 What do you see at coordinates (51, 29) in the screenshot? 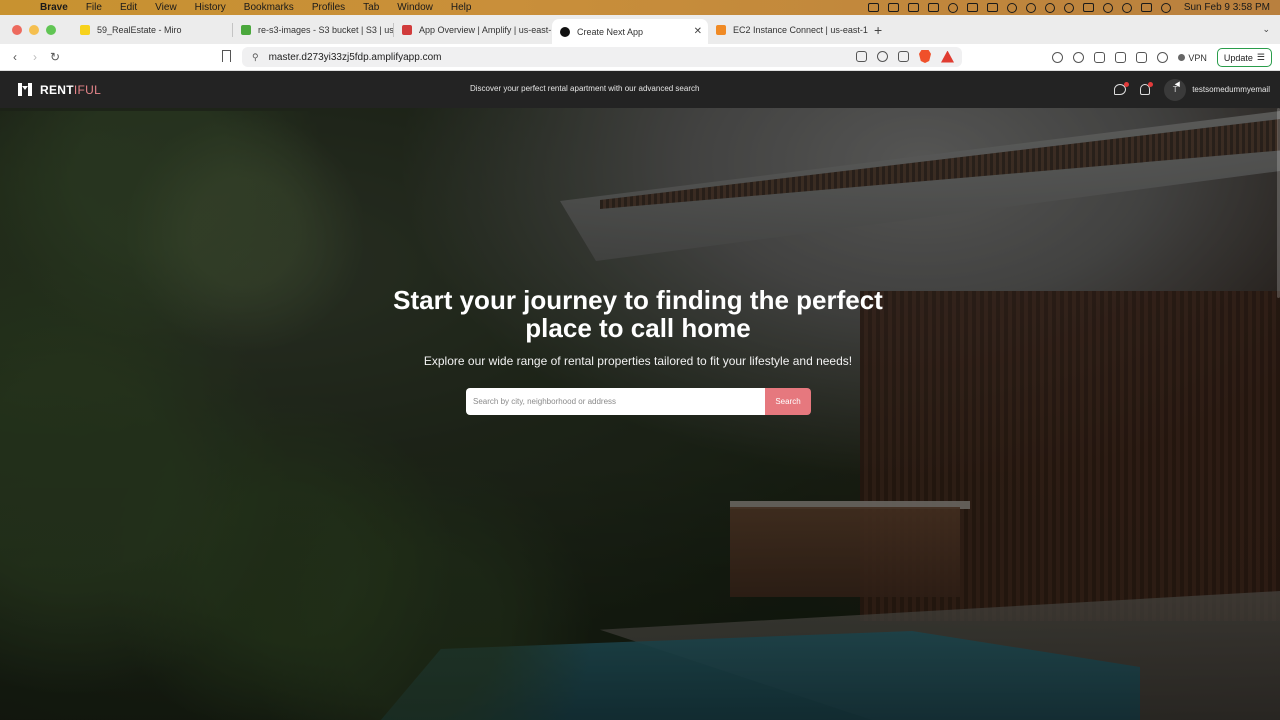
I see `zoom-window-button` at bounding box center [51, 29].